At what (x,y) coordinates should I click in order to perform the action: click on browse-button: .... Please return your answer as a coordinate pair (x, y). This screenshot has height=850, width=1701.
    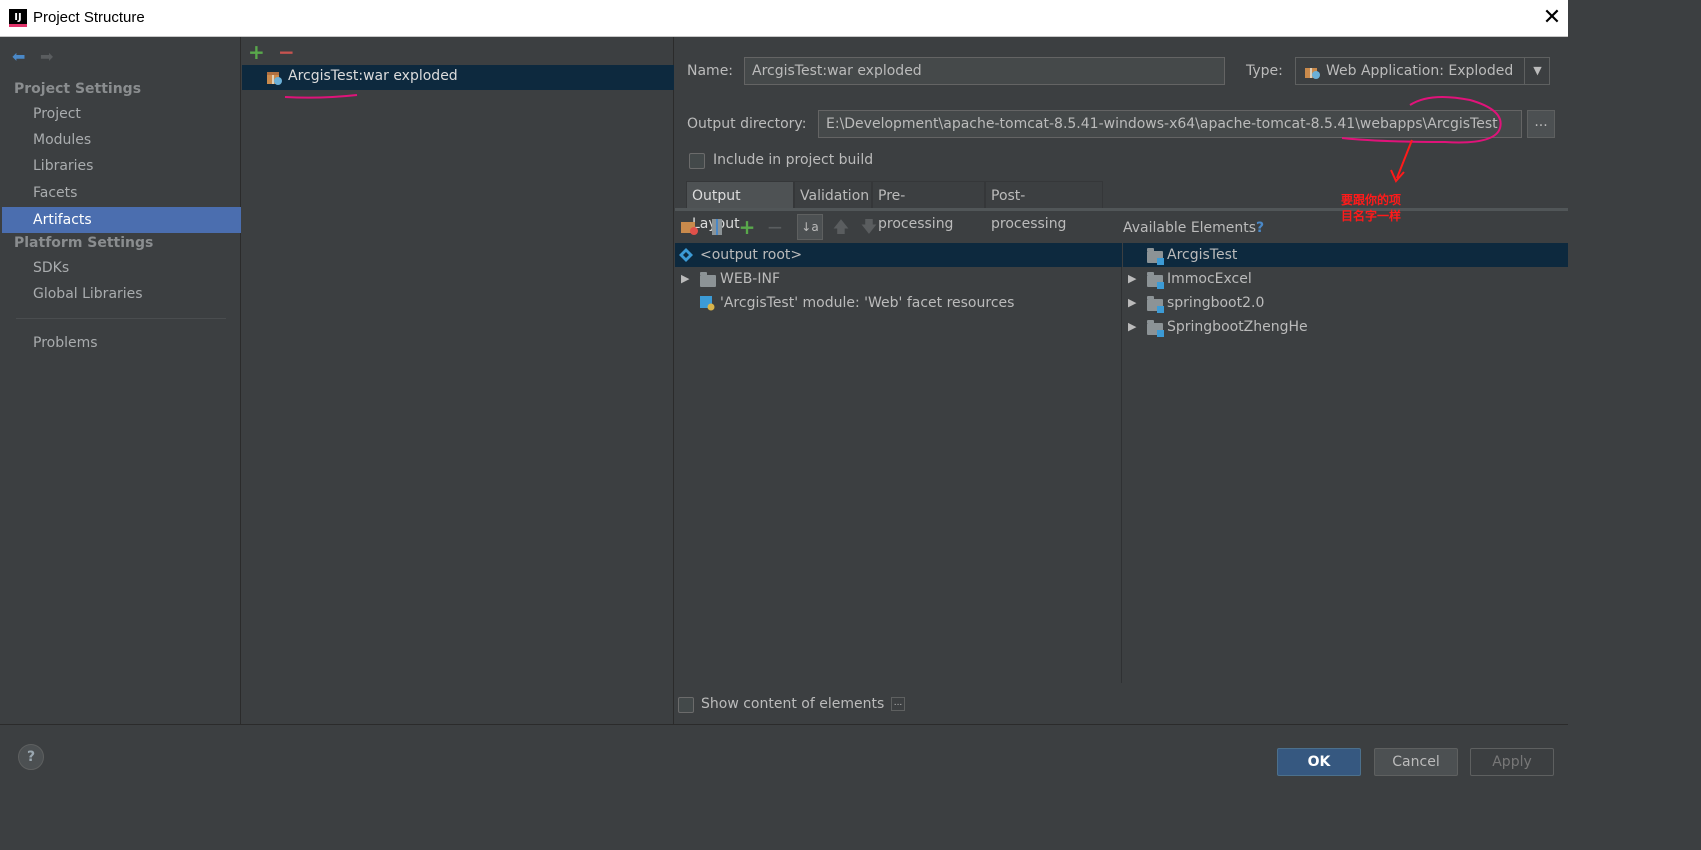
    Looking at the image, I should click on (1541, 124).